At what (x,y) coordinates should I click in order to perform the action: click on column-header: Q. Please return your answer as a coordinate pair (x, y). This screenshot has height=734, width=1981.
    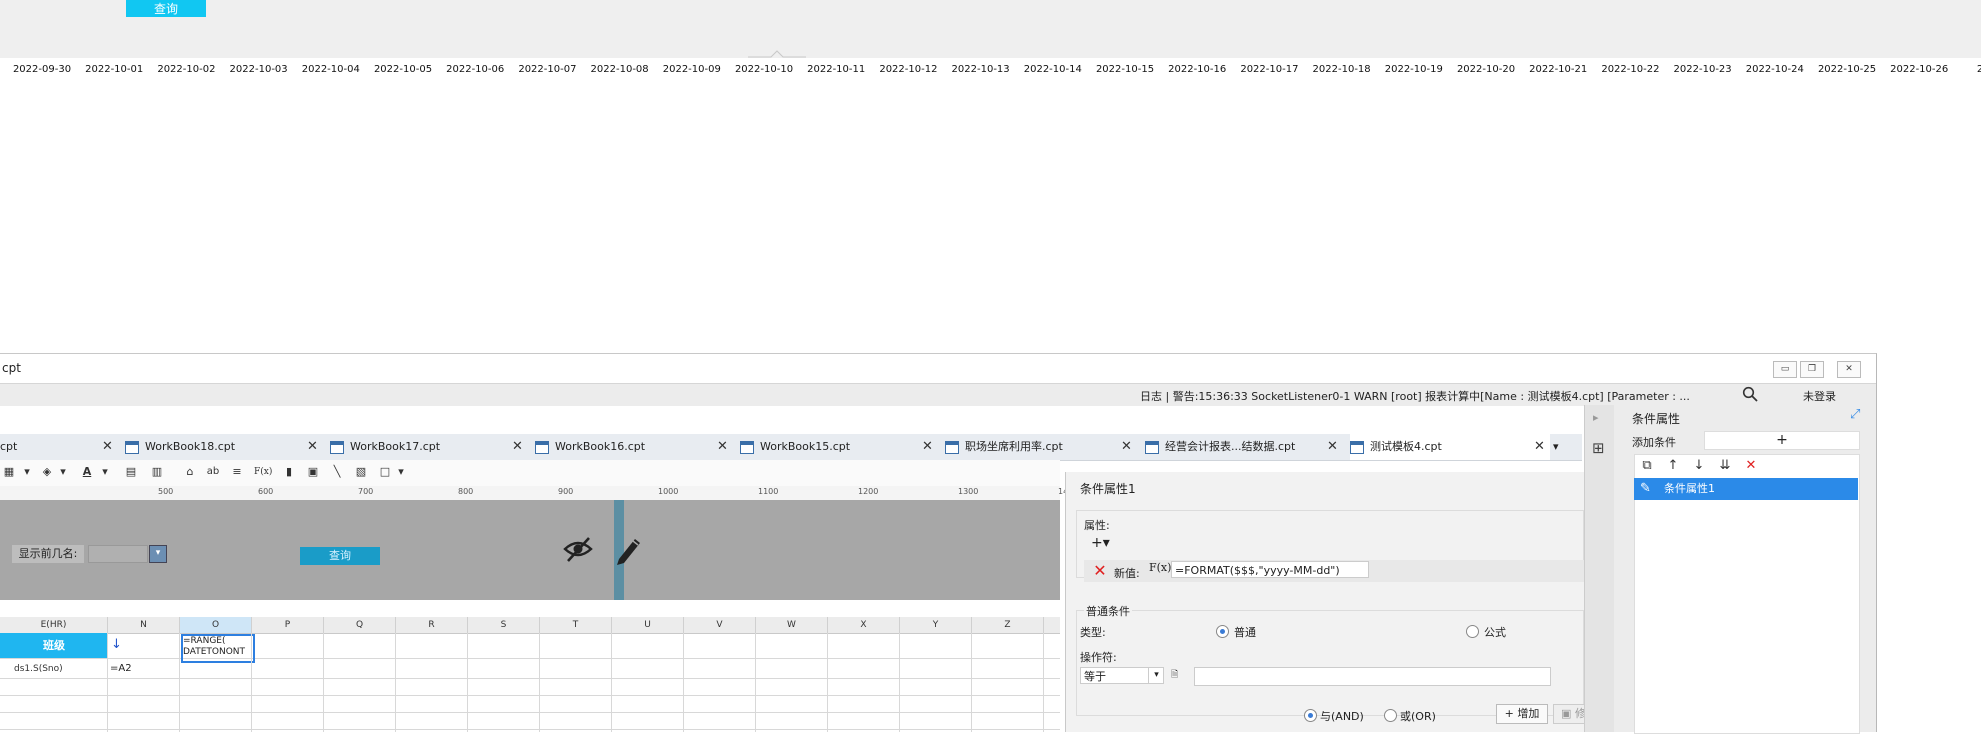
    Looking at the image, I should click on (360, 625).